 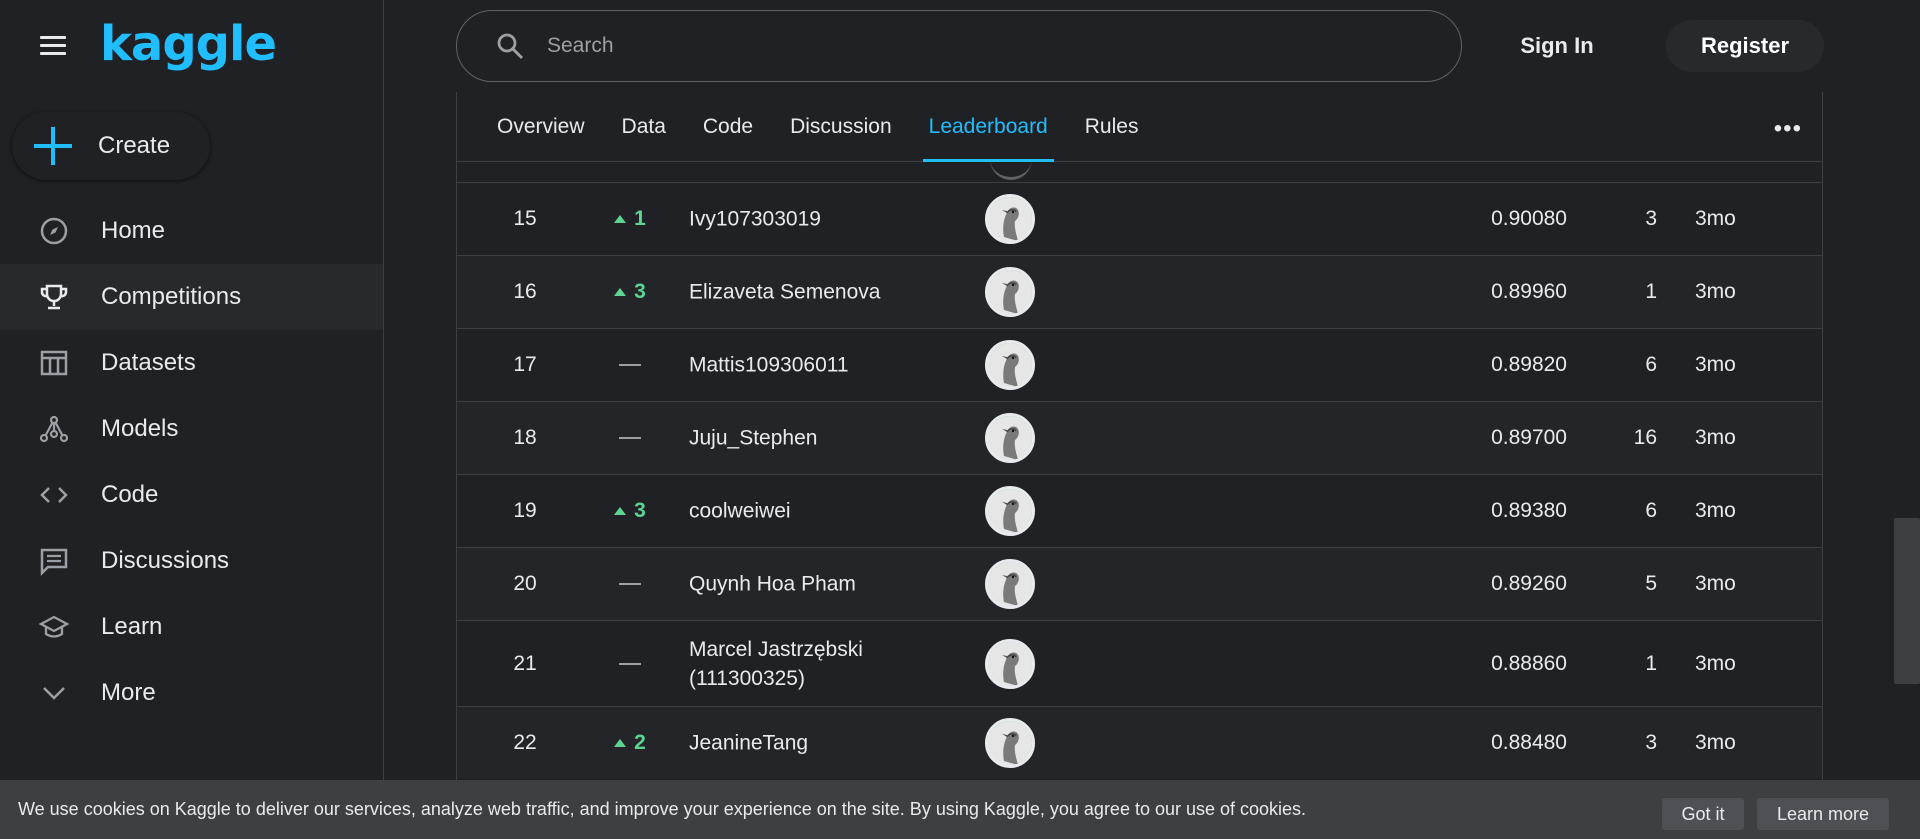 I want to click on tab-overview: Overview, so click(x=541, y=127).